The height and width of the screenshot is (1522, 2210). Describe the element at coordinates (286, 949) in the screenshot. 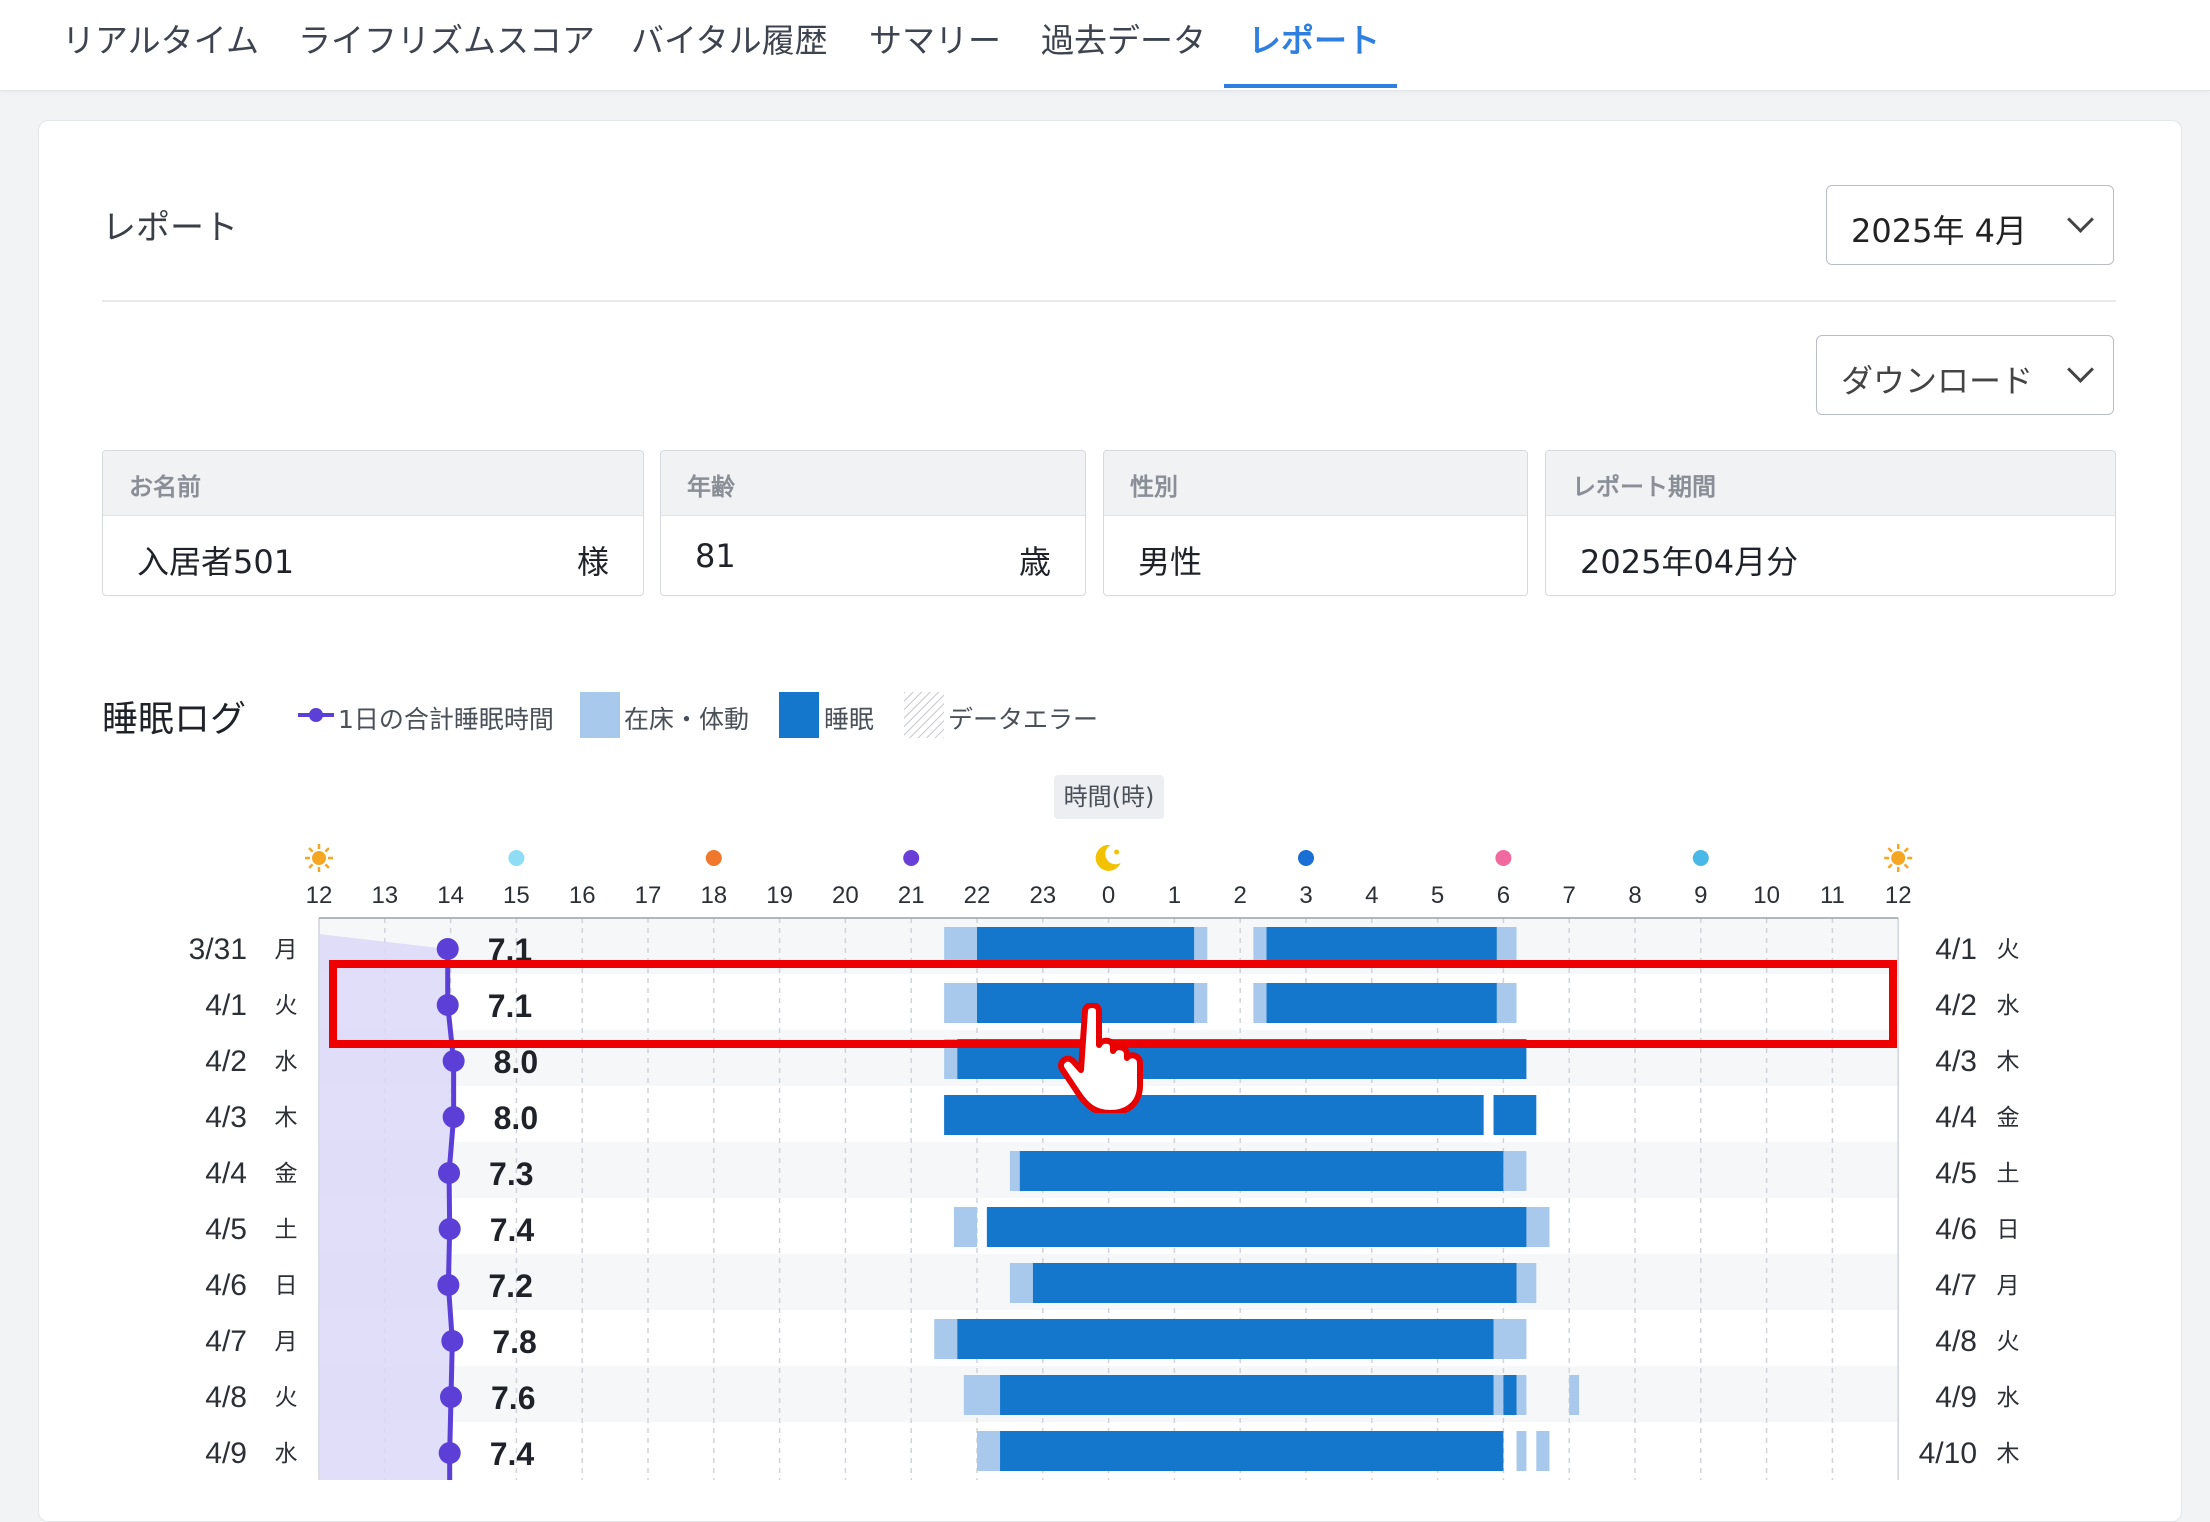

I see `row-dow-label: 月` at that location.